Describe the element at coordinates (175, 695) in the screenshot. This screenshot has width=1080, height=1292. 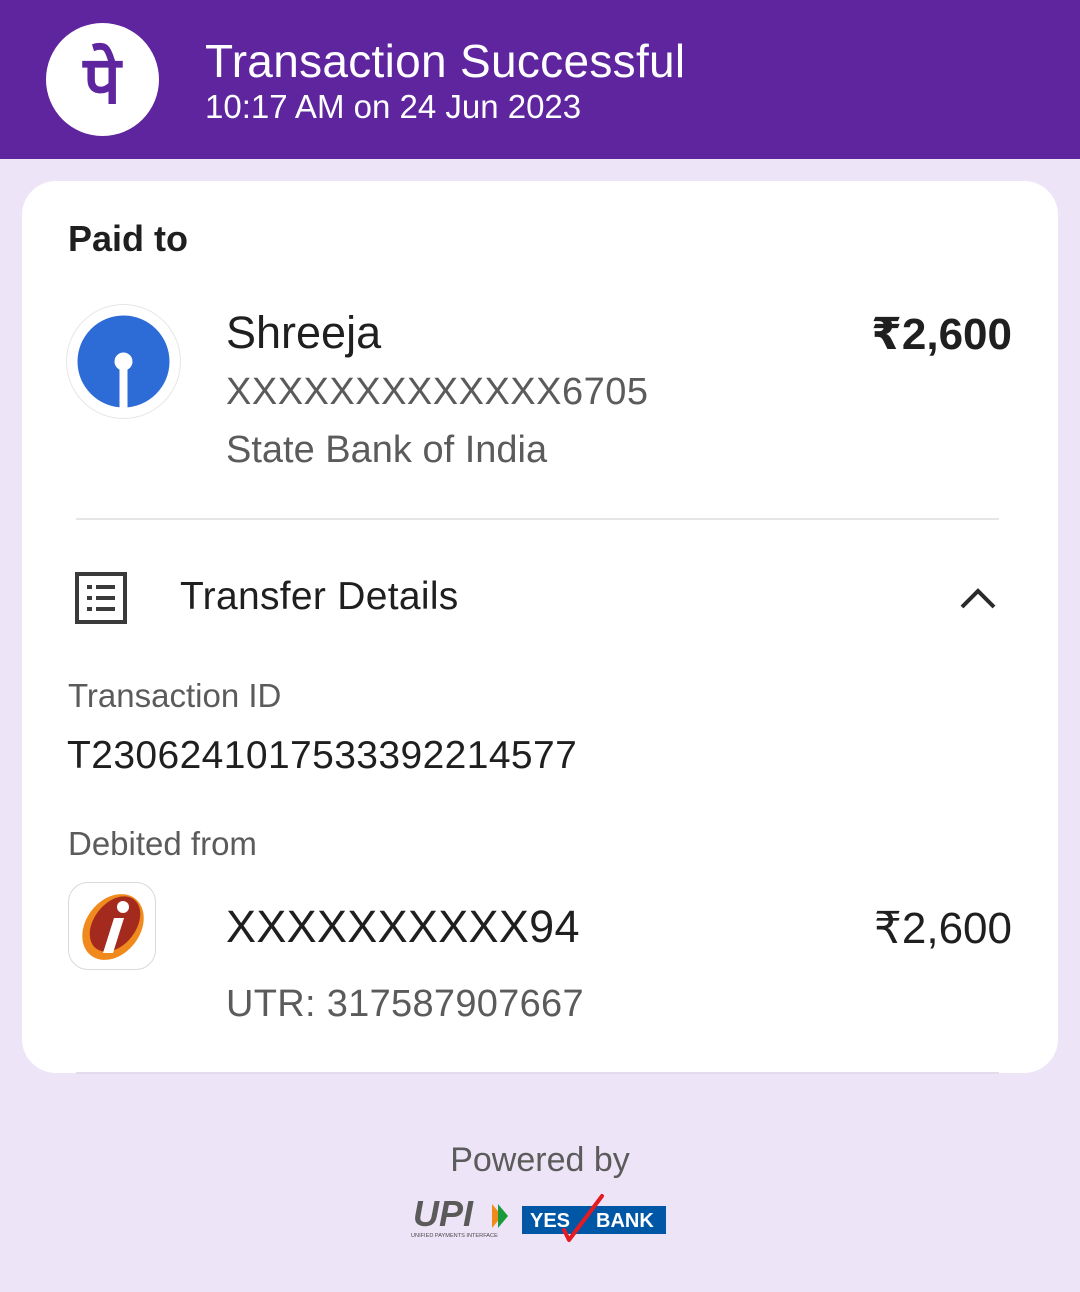
I see `transaction-id-label: Transaction ID` at that location.